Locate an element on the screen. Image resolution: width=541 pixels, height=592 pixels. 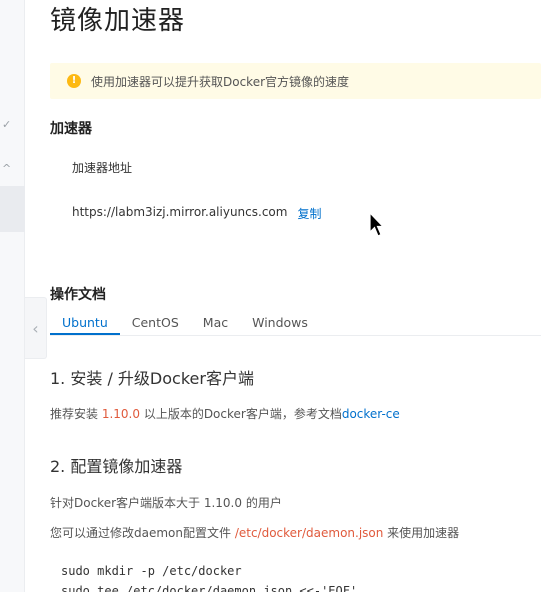
tab-windows: Windows is located at coordinates (280, 324).